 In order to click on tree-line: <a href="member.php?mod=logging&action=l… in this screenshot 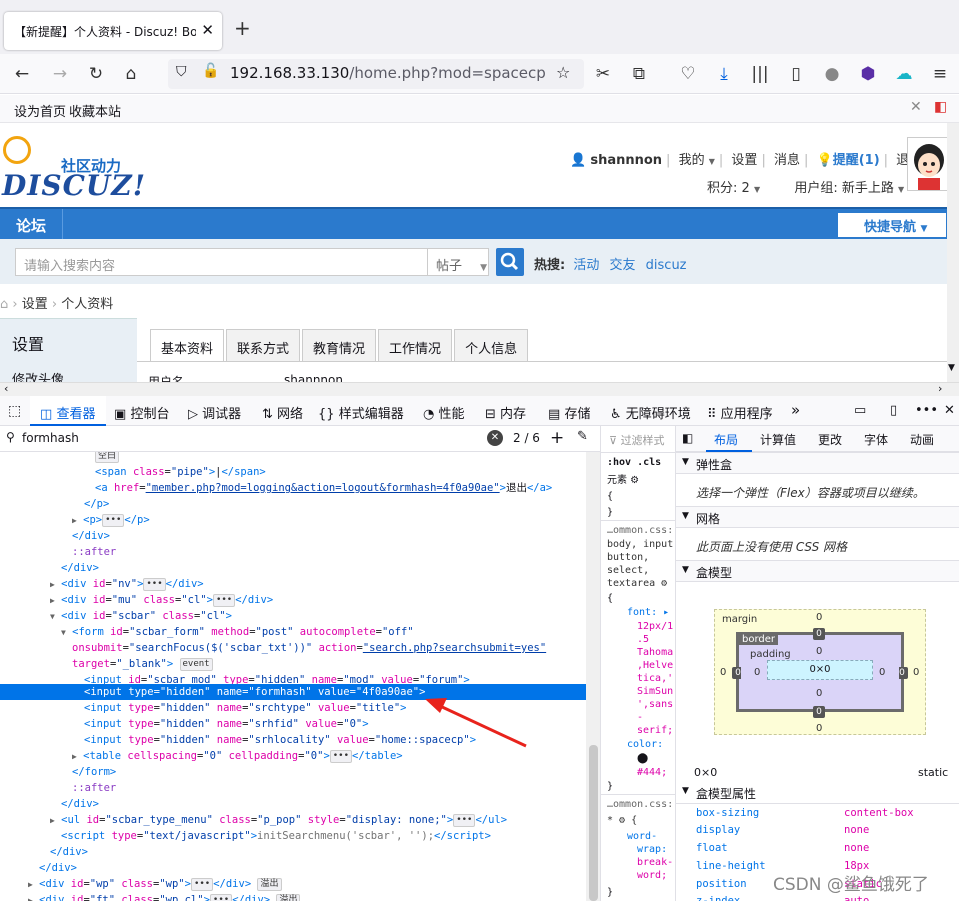, I will do `click(293, 488)`.